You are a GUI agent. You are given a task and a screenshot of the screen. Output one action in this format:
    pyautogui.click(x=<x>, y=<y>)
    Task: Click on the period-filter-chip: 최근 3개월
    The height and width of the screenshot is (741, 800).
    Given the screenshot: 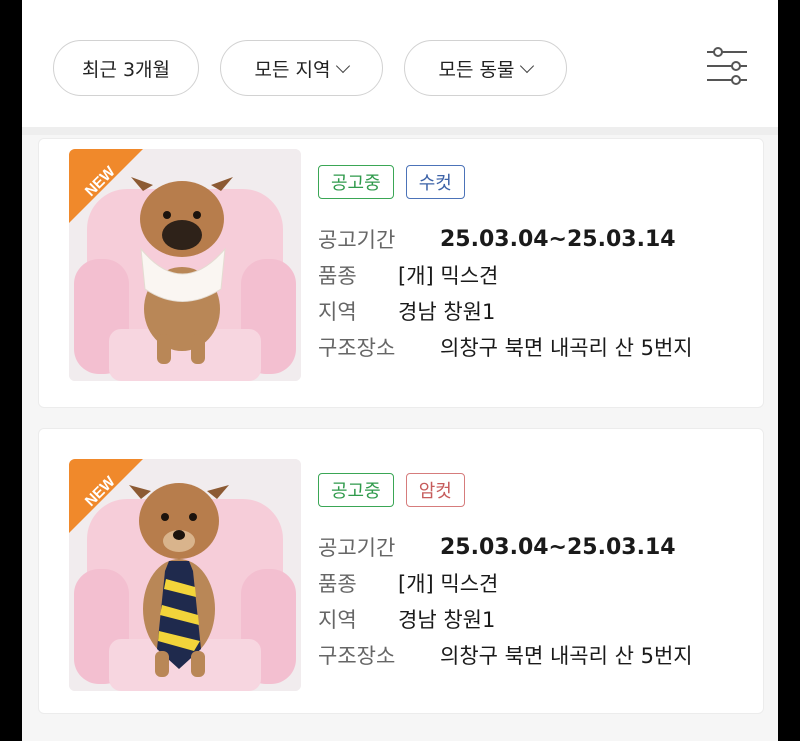 What is the action you would take?
    pyautogui.click(x=126, y=68)
    